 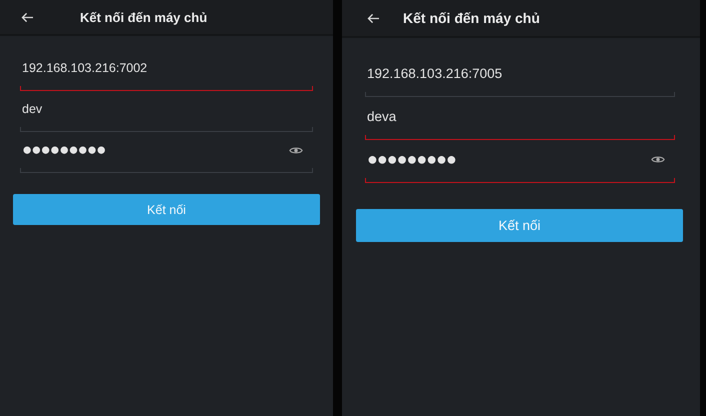 I want to click on input-field: 192.168.103.216:7005, so click(x=520, y=75).